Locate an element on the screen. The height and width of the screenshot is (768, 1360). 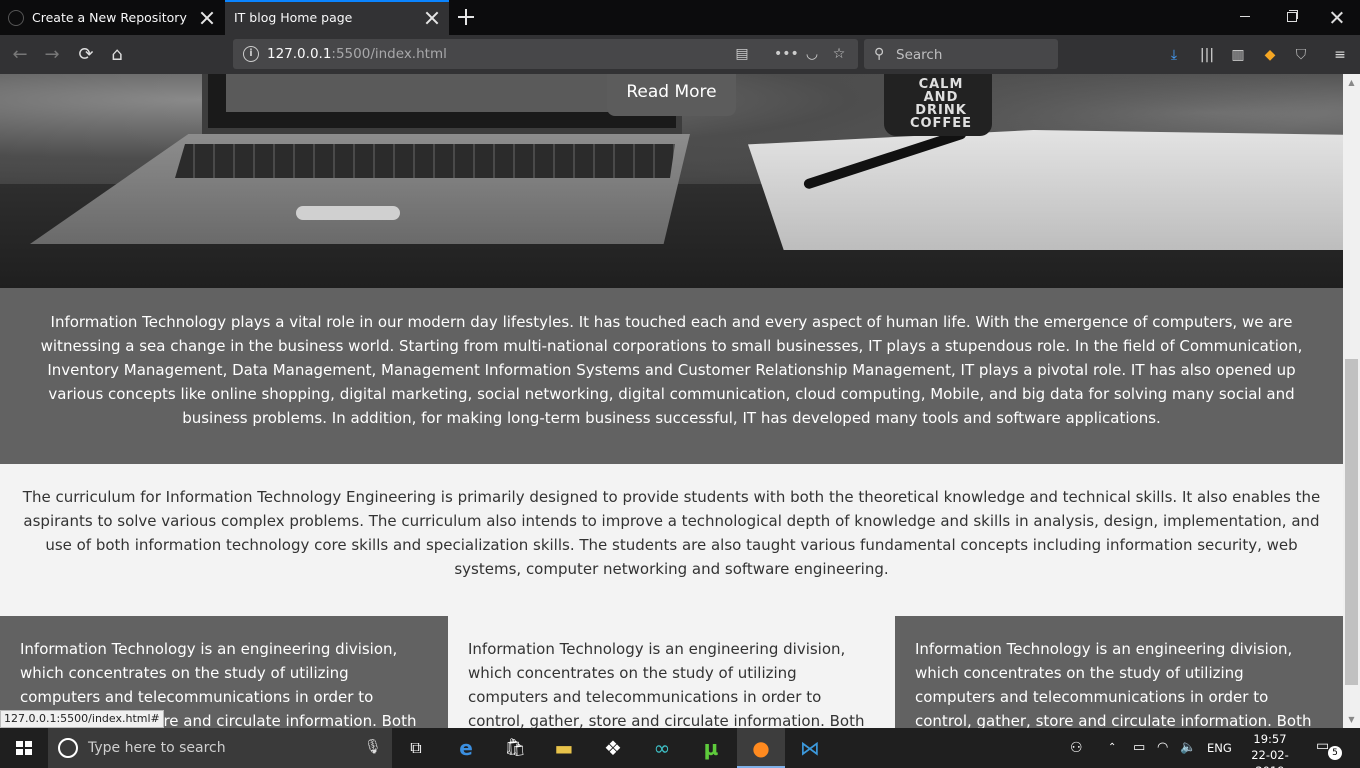
restore-button is located at coordinates (1291, 17).